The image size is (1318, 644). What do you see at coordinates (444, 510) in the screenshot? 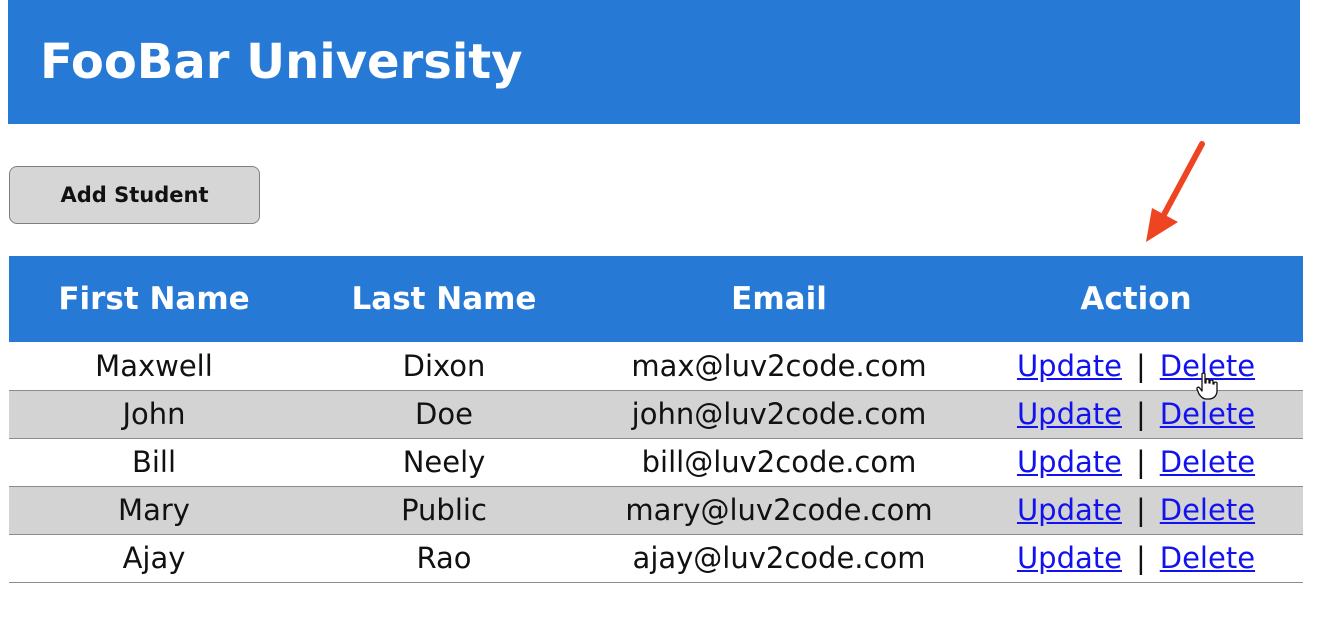
I see `last-name-cell: Public` at bounding box center [444, 510].